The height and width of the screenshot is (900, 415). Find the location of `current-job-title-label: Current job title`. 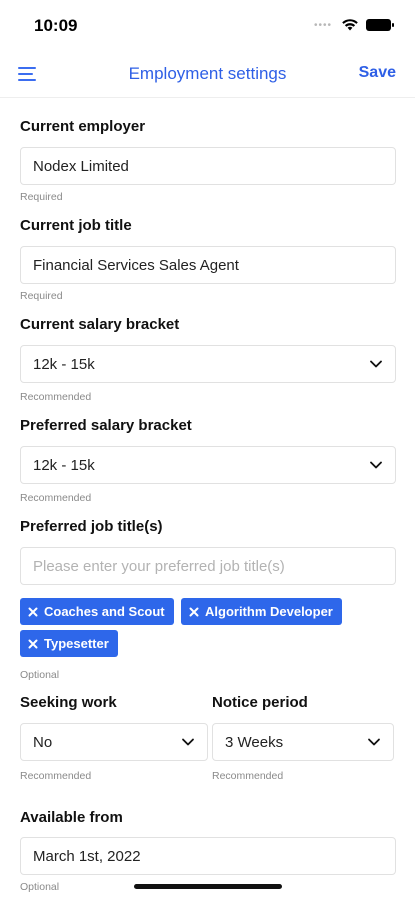

current-job-title-label: Current job title is located at coordinates (76, 225).